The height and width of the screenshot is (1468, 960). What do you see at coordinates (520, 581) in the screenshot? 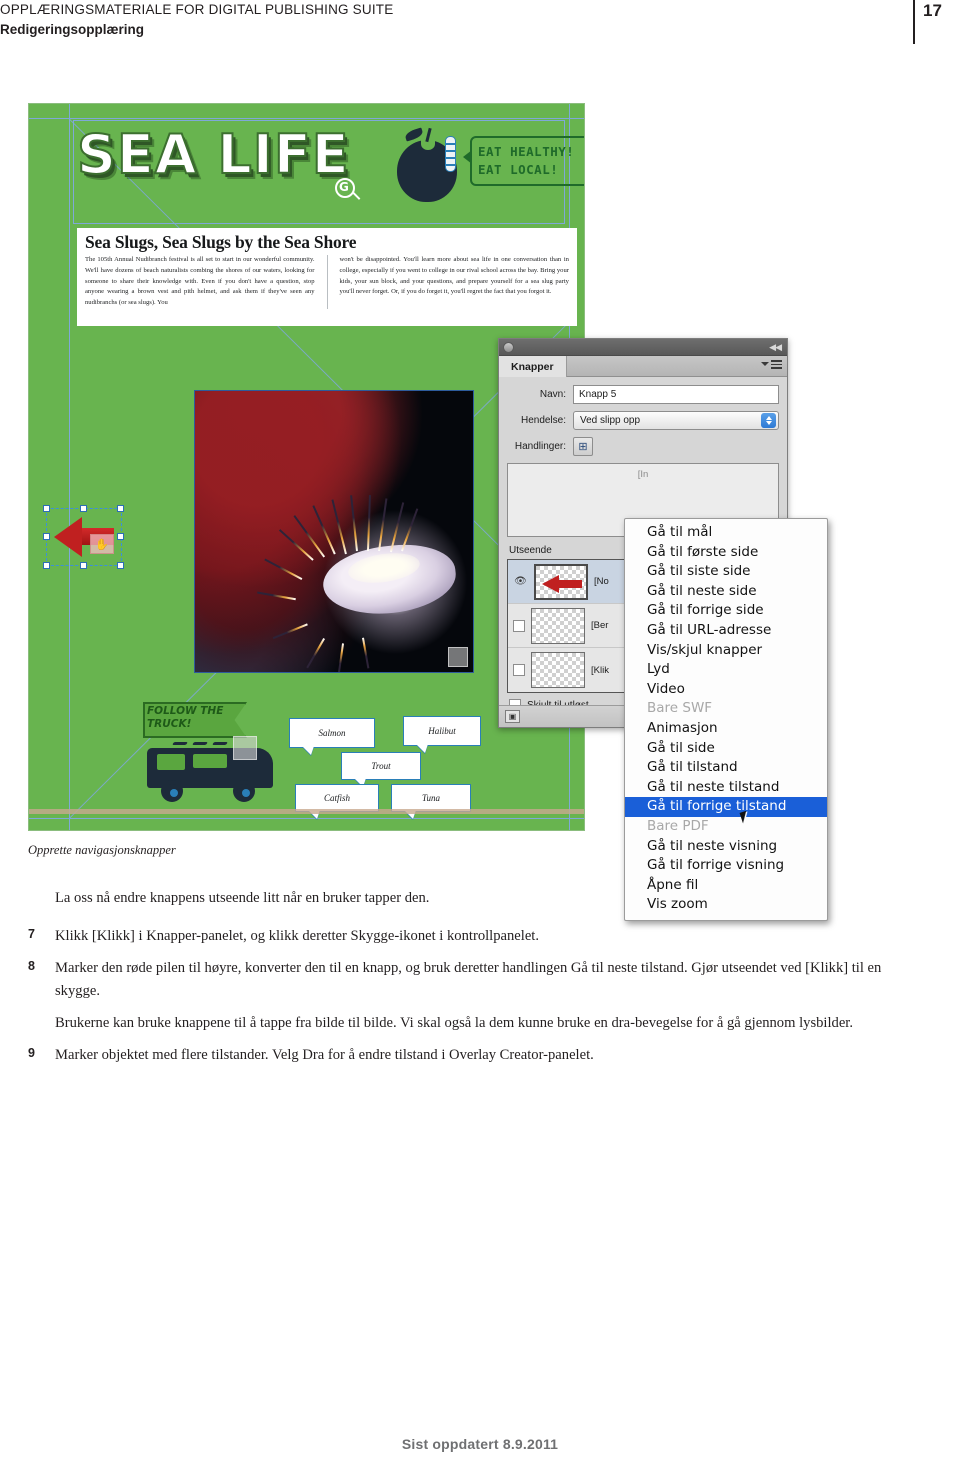
I see `eye-icon: 👁` at bounding box center [520, 581].